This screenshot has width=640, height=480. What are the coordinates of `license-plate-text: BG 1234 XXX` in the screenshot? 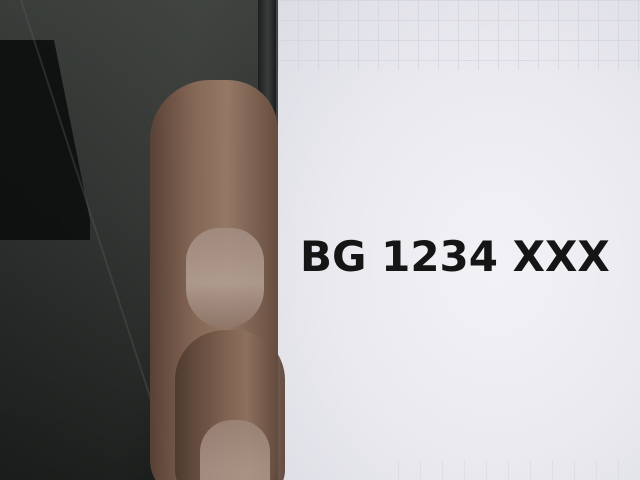 It's located at (455, 256).